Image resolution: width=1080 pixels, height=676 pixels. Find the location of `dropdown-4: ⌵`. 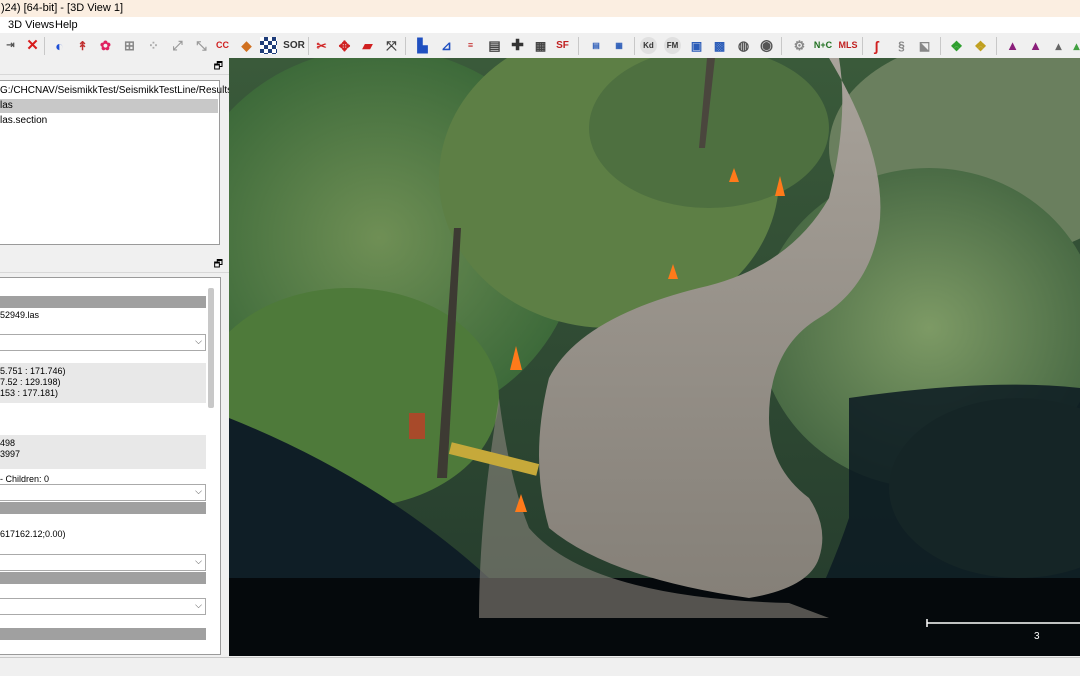

dropdown-4: ⌵ is located at coordinates (103, 606).